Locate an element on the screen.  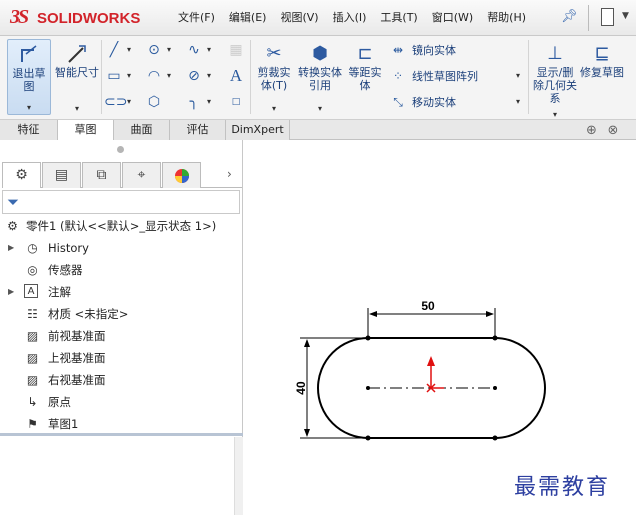
dimxpert-manager-tab-icon: ⌖ is located at coordinates (141, 175).